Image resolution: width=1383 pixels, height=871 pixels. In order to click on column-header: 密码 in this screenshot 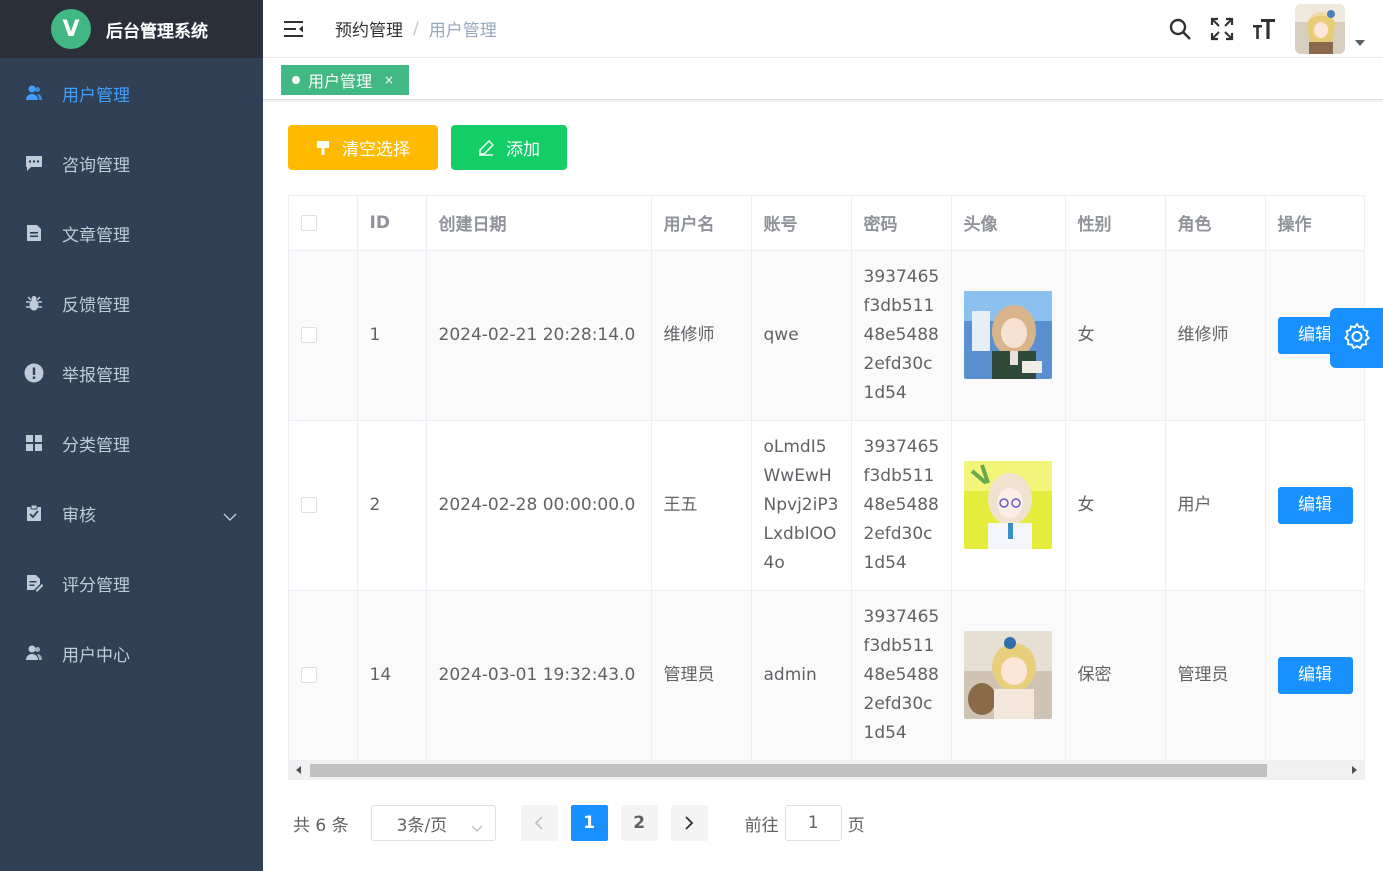, I will do `click(901, 223)`.